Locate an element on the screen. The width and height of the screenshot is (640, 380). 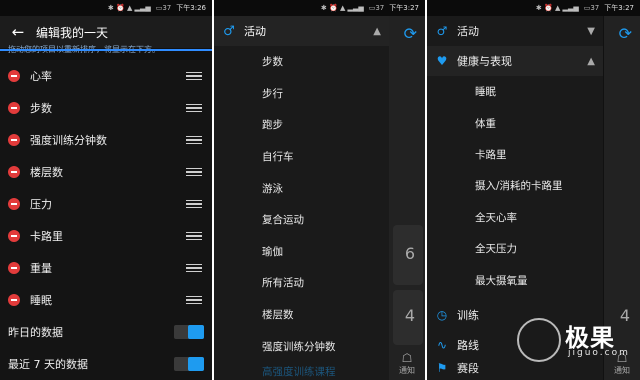
menu-item: 强度训练分钟数 is located at coordinates (301, 346).